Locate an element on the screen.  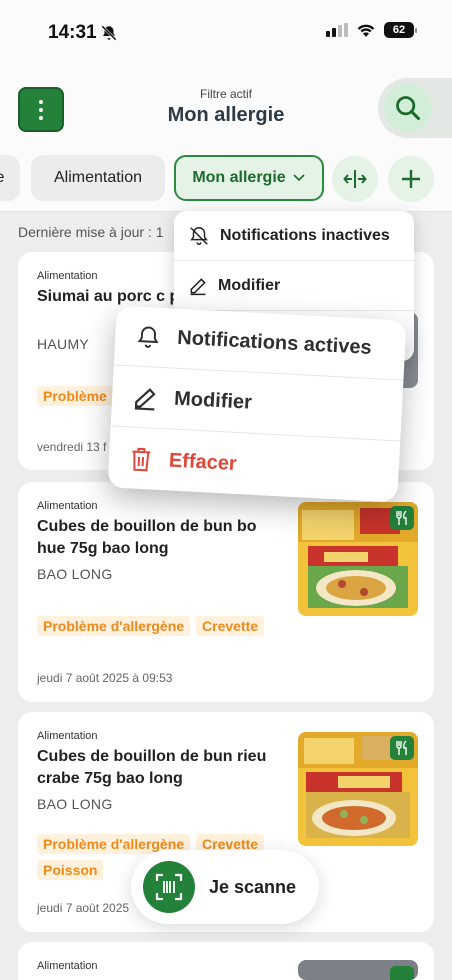
menu-edit-label: Modifier is located at coordinates (213, 400).